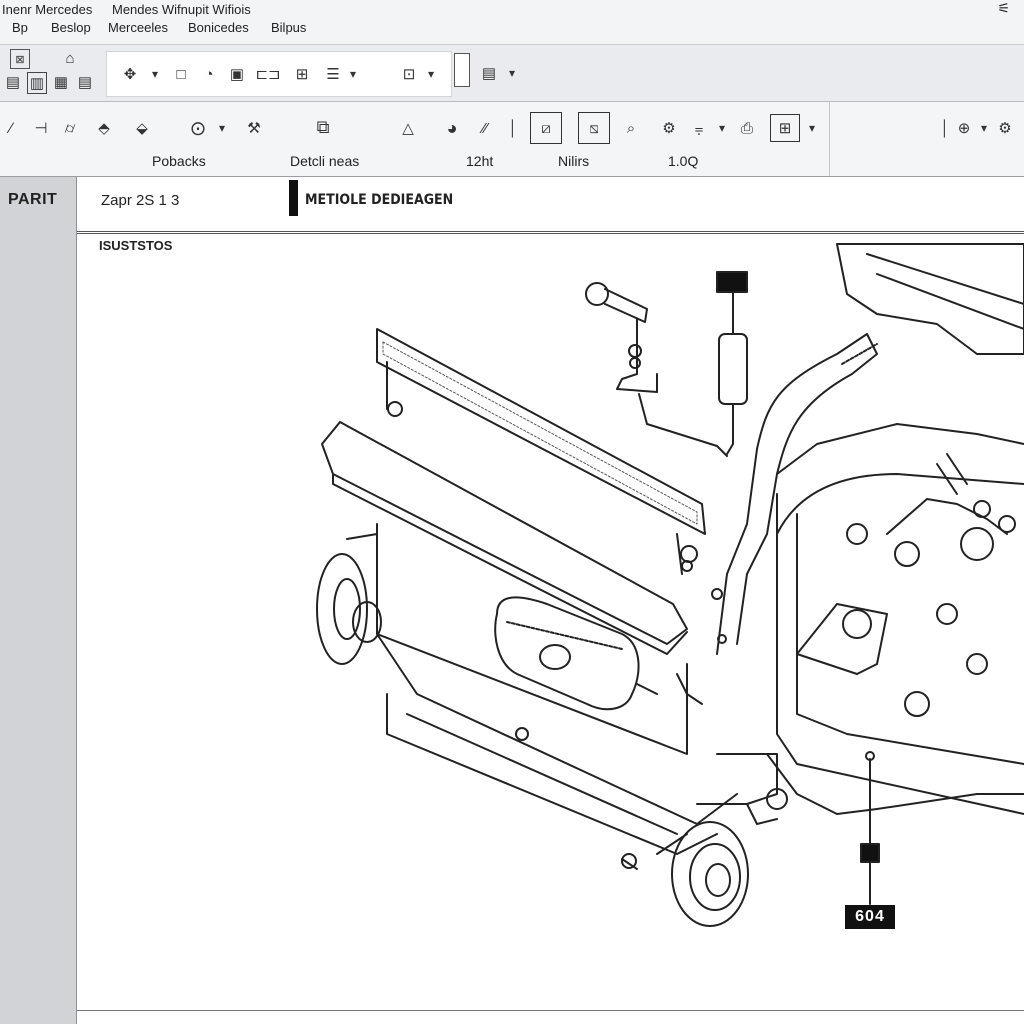 This screenshot has width=1024, height=1024. I want to click on sensor-assembly, so click(656, 369).